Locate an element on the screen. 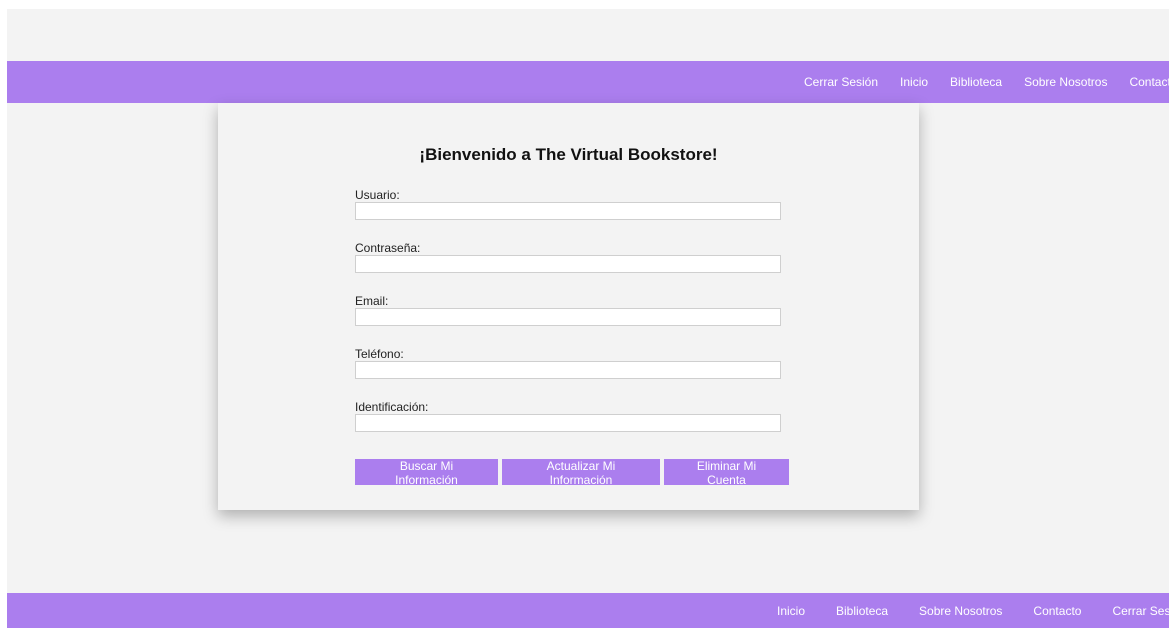 The width and height of the screenshot is (1169, 628). usuario-input is located at coordinates (568, 211).